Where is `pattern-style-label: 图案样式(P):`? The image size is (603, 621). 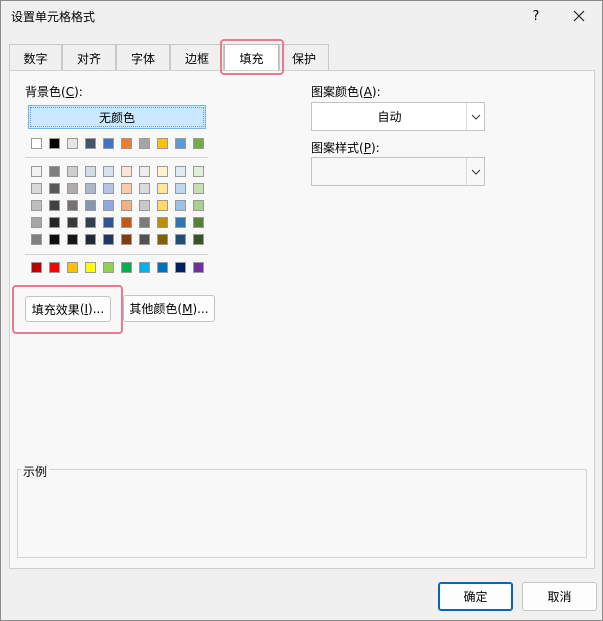
pattern-style-label: 图案样式(P): is located at coordinates (345, 148).